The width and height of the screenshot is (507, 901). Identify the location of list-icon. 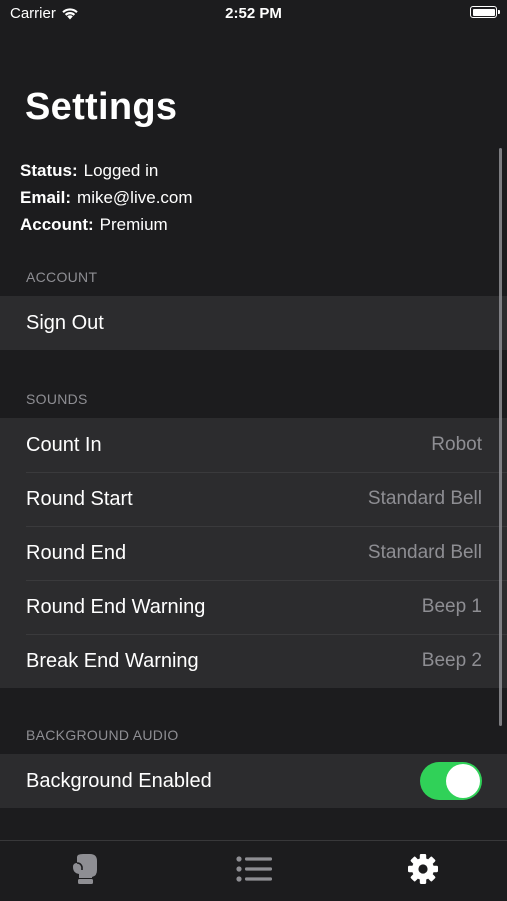
(253, 869).